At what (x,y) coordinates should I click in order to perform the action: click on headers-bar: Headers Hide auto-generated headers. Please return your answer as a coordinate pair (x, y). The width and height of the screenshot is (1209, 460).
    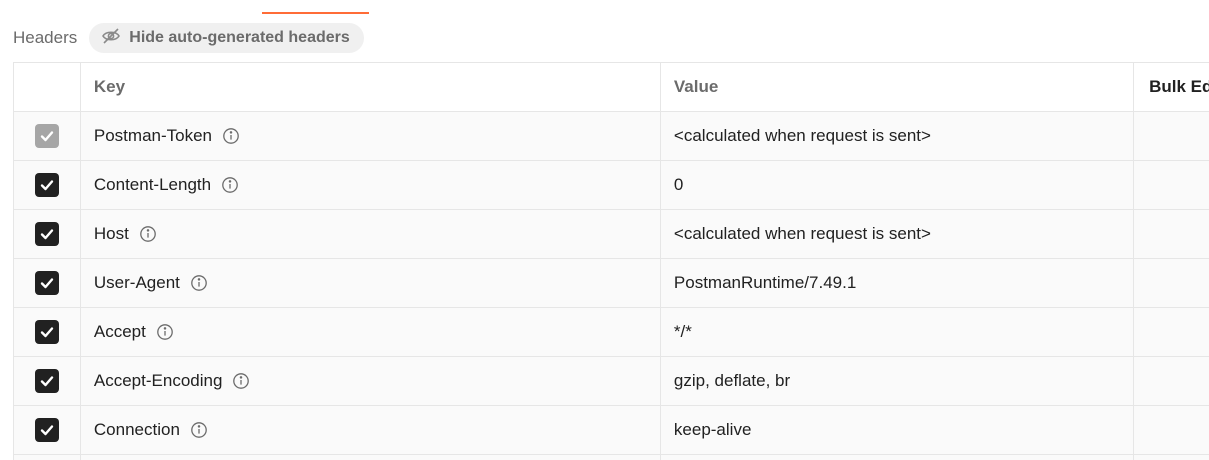
    Looking at the image, I should click on (188, 38).